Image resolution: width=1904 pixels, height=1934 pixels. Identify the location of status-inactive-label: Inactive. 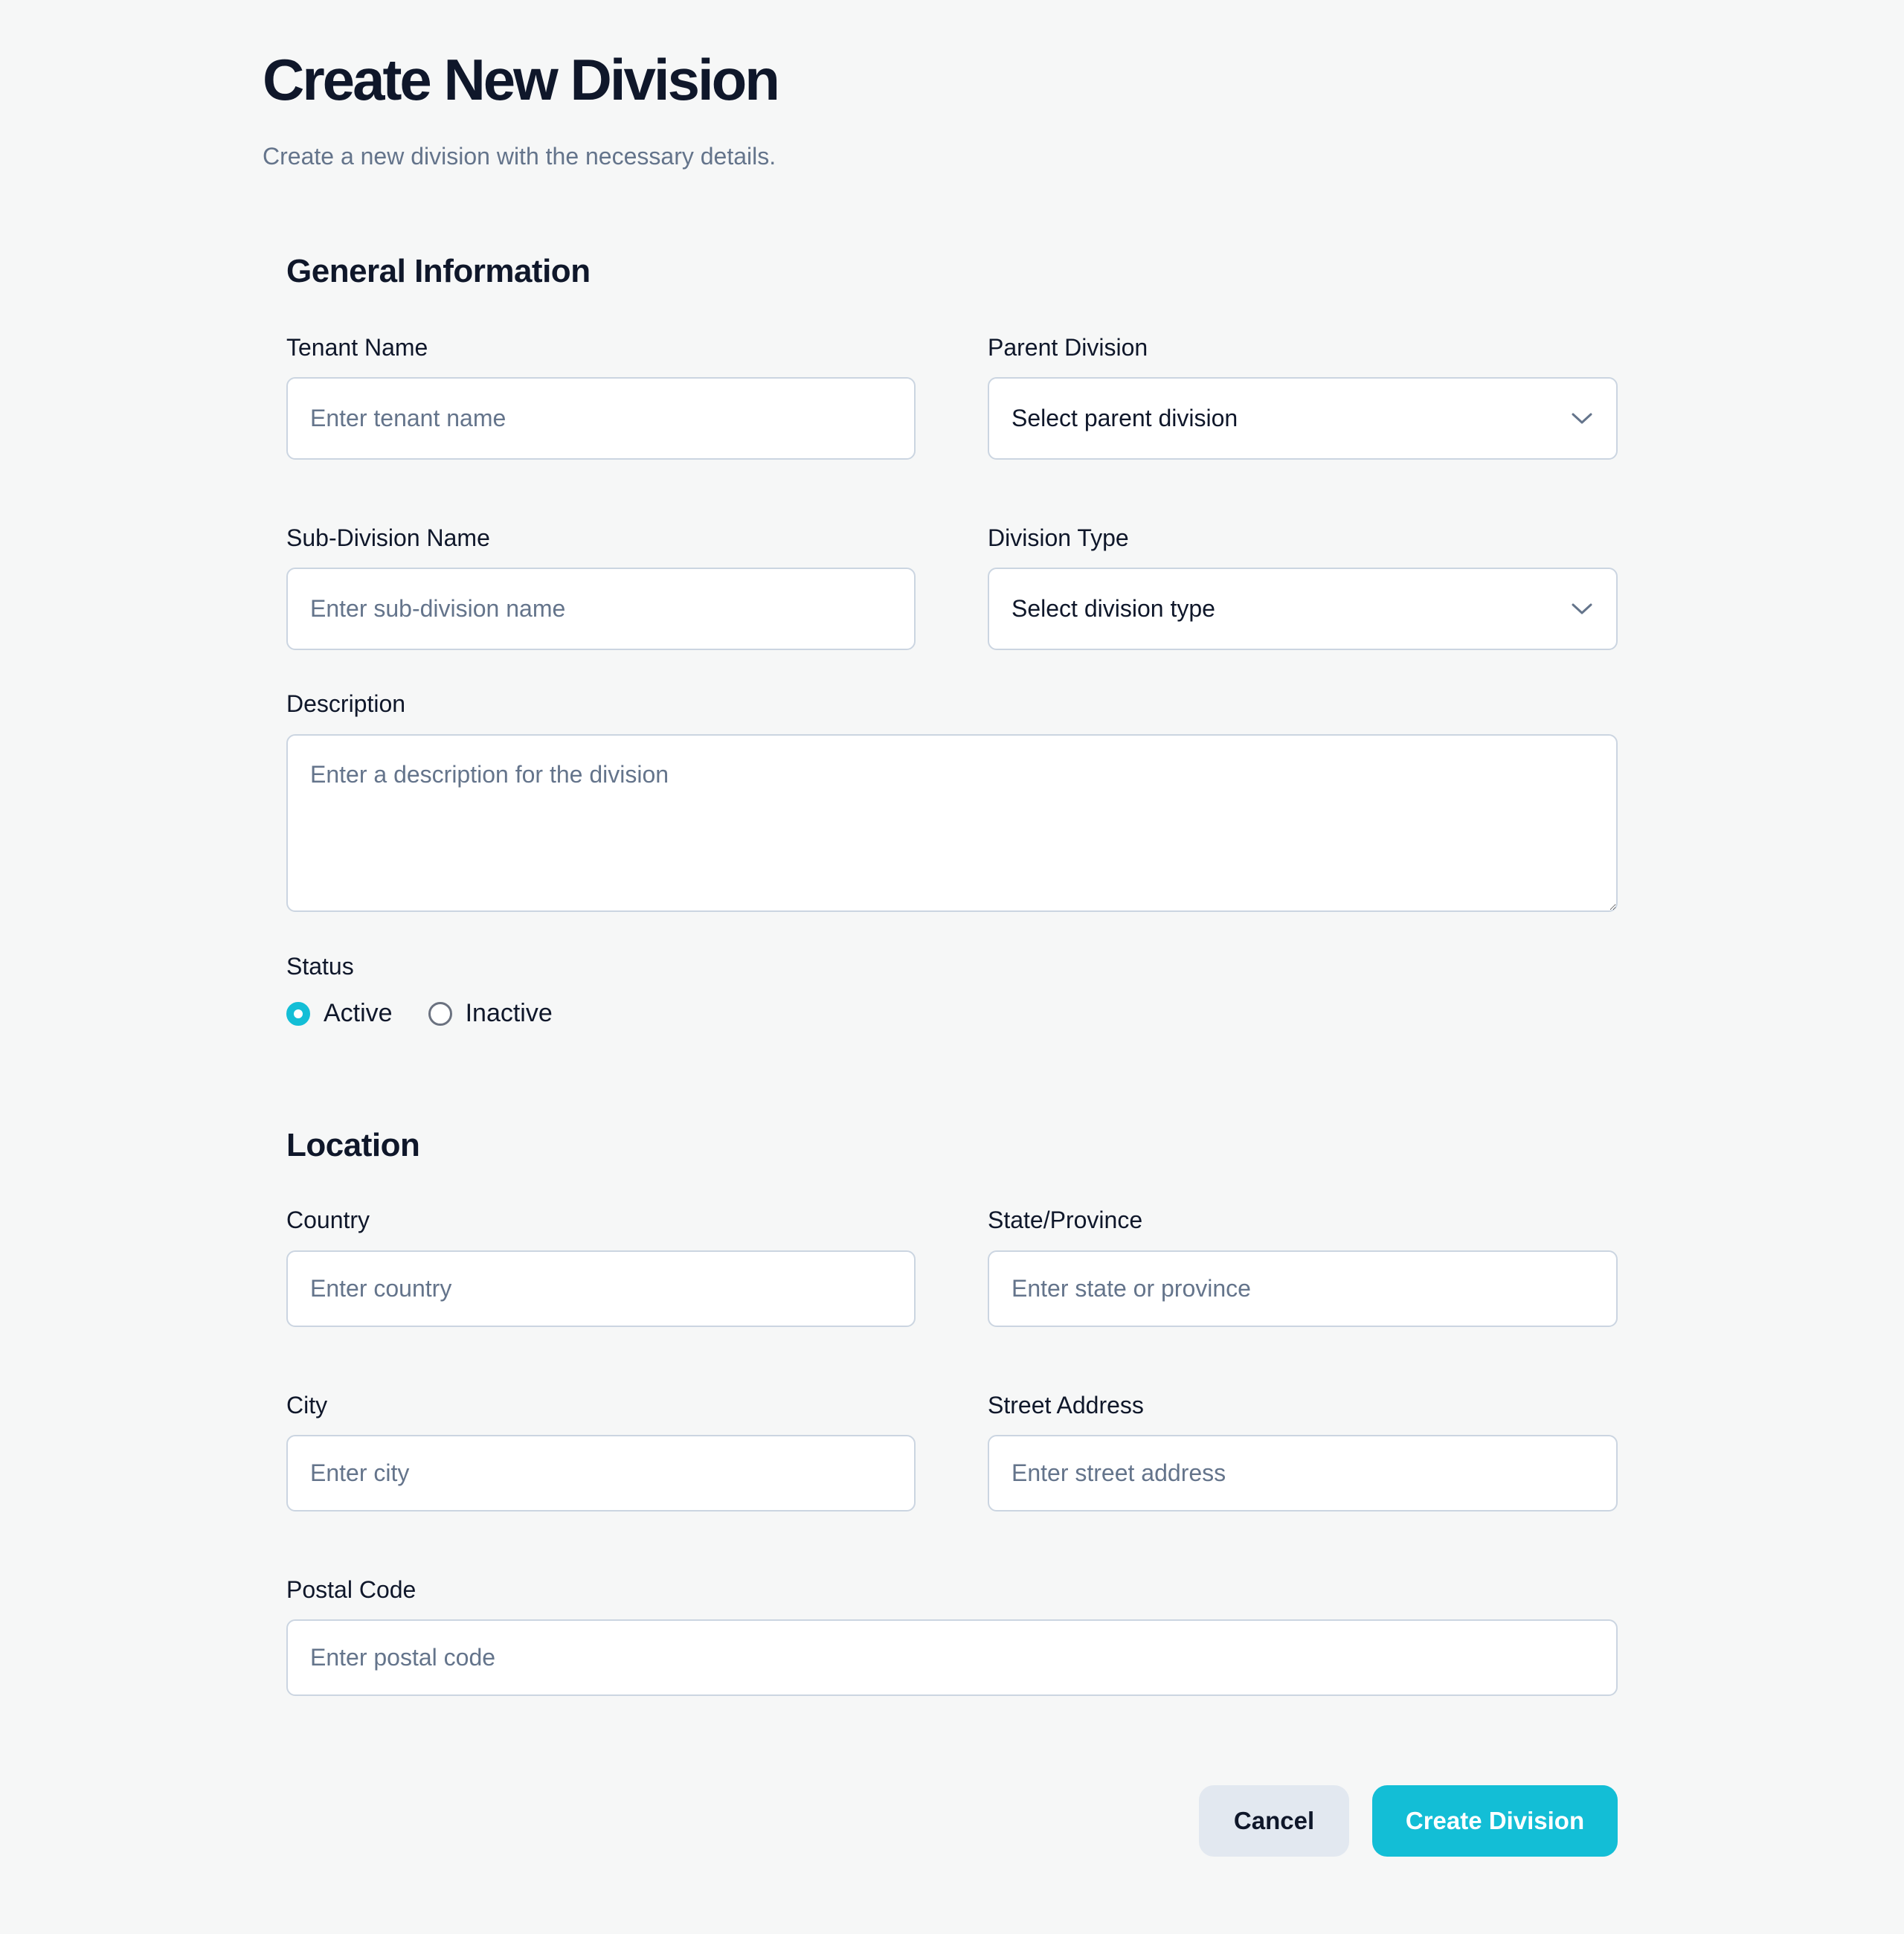
(509, 1013).